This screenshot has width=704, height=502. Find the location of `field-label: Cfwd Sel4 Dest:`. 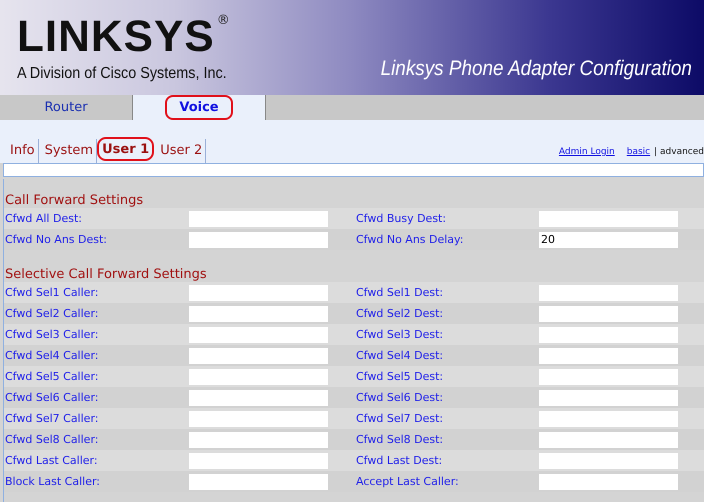

field-label: Cfwd Sel4 Dest: is located at coordinates (400, 355).